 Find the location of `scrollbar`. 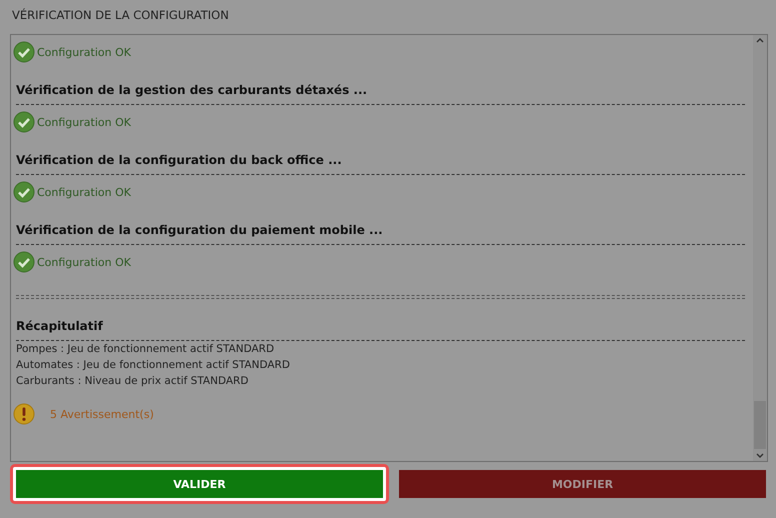

scrollbar is located at coordinates (760, 248).